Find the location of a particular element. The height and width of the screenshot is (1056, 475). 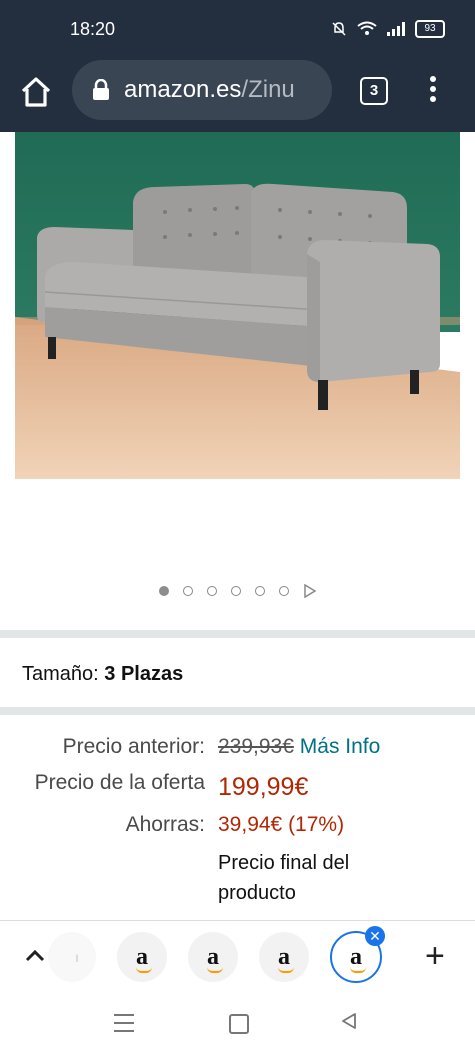

partial-tab-glyph: ı is located at coordinates (77, 957).